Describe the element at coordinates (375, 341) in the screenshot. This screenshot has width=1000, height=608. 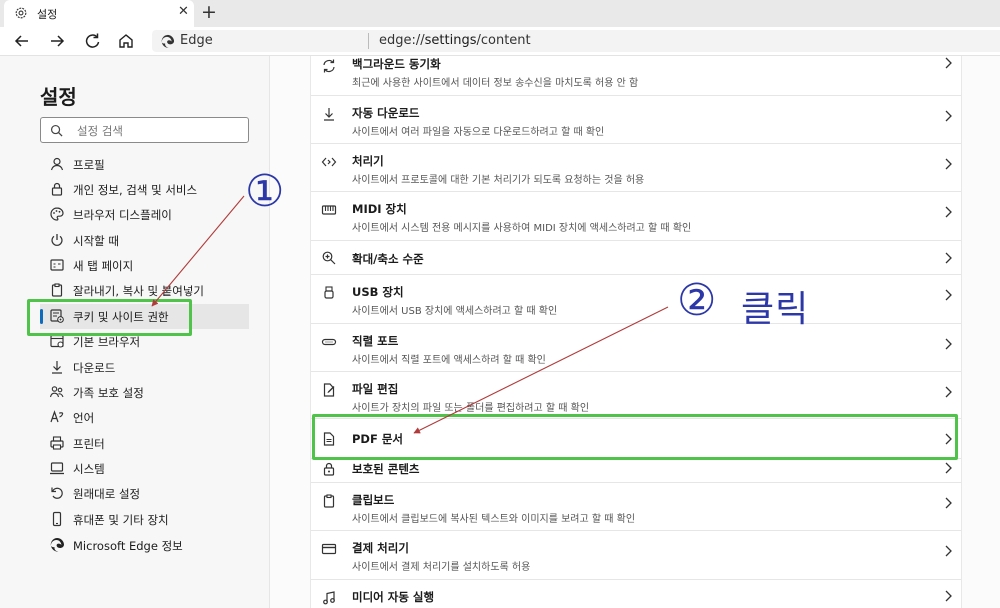
I see `row-title: 직렬 포트` at that location.